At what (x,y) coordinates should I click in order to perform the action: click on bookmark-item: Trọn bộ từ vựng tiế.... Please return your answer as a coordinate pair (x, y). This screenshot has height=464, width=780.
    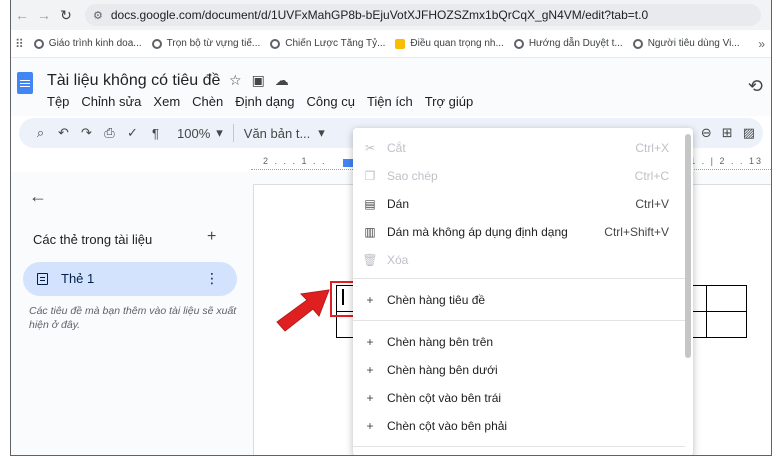
    Looking at the image, I should click on (205, 43).